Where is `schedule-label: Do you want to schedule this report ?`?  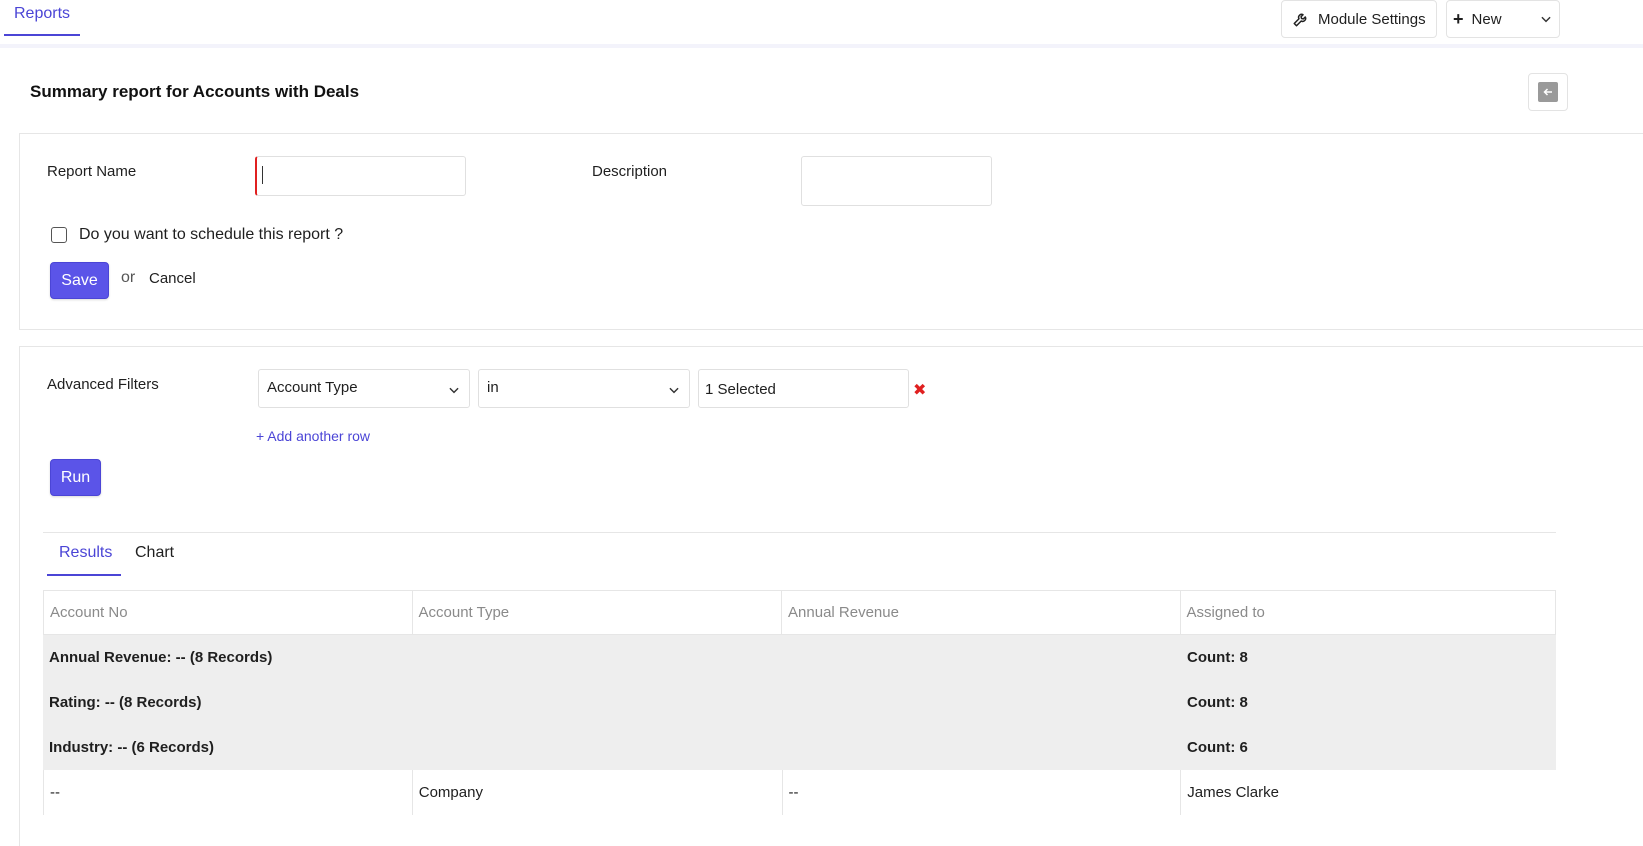
schedule-label: Do you want to schedule this report ? is located at coordinates (211, 234).